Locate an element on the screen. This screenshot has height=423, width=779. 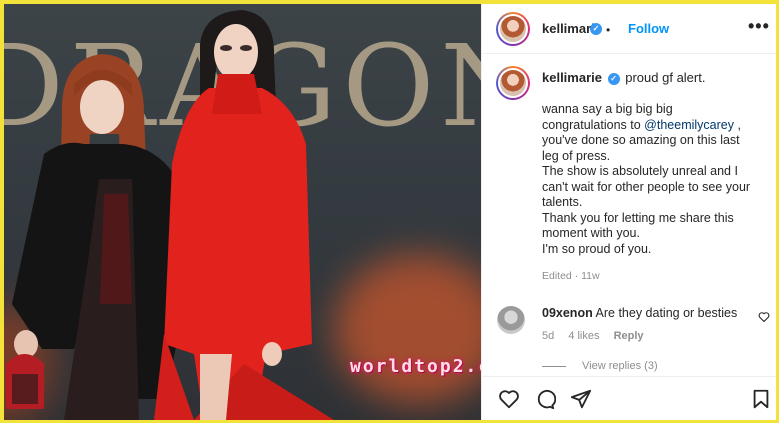
caption-first-line: proud gf alert. is located at coordinates (665, 77).